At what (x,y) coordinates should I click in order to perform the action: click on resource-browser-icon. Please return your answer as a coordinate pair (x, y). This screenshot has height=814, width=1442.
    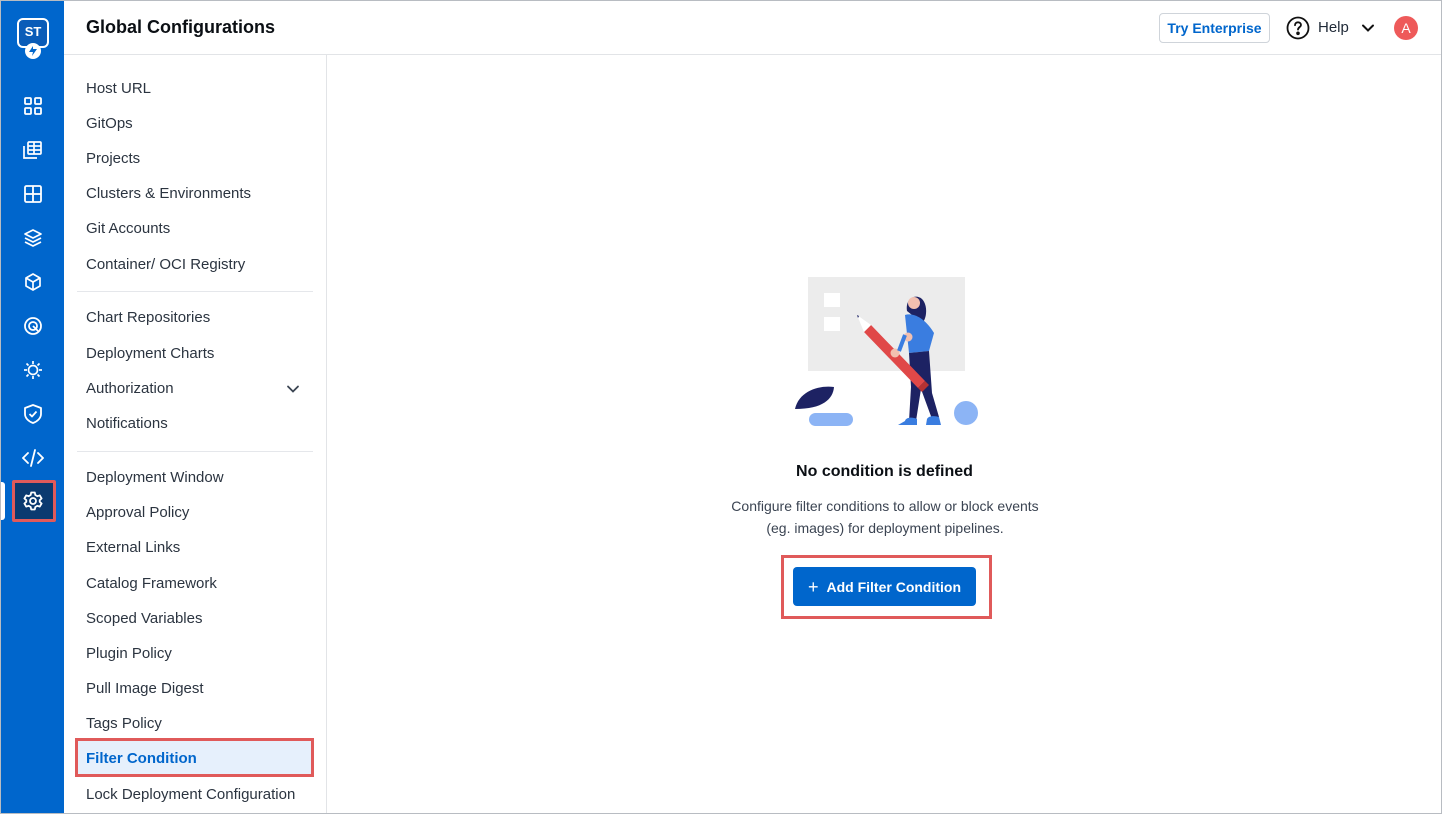
    Looking at the image, I should click on (33, 194).